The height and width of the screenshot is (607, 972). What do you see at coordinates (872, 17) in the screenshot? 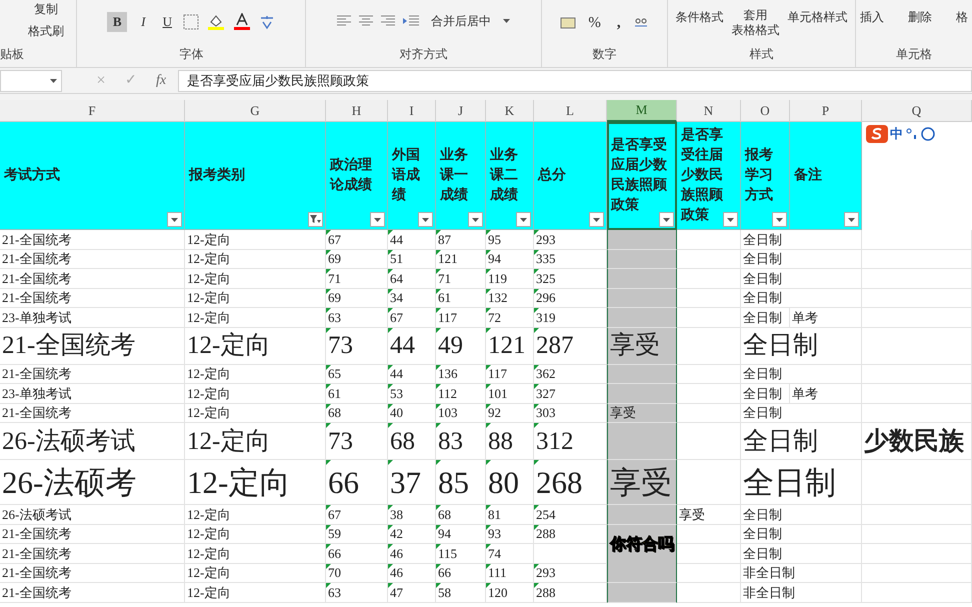
I see `insert-button: 插入` at bounding box center [872, 17].